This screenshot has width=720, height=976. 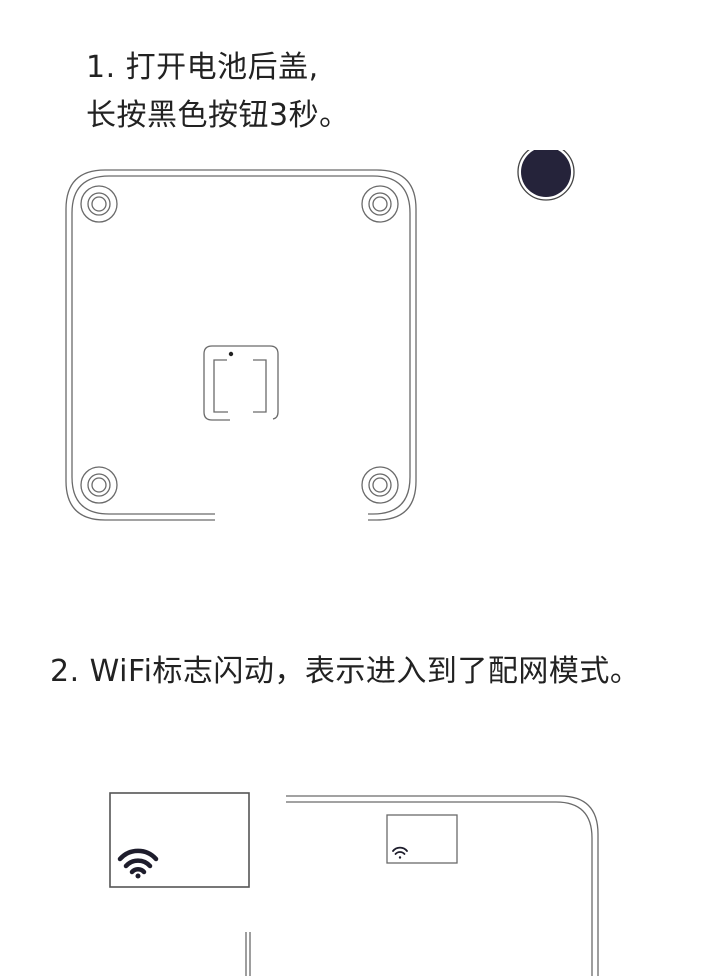 What do you see at coordinates (218, 115) in the screenshot?
I see `step1-line2: 长按黑色按钮3秒。` at bounding box center [218, 115].